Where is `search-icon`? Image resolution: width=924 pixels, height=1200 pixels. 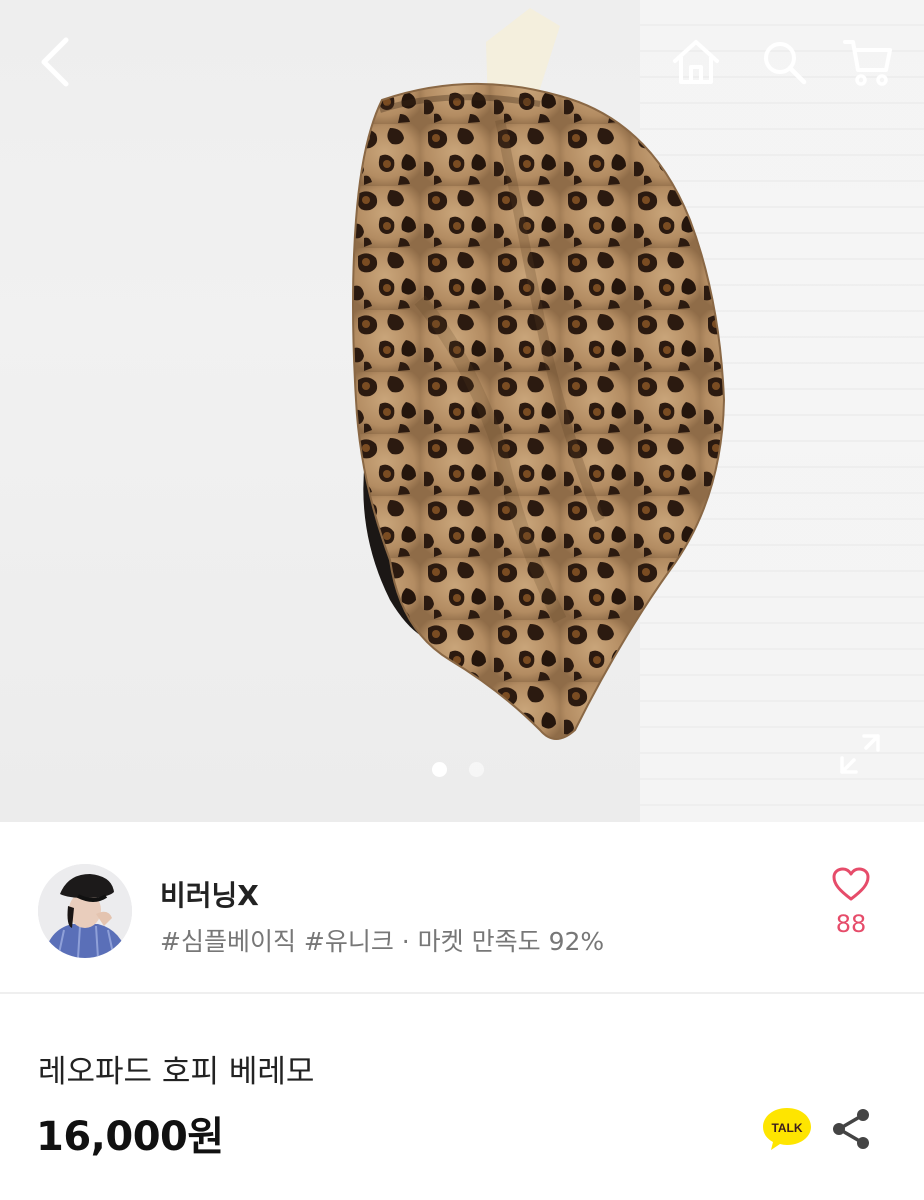 search-icon is located at coordinates (785, 63).